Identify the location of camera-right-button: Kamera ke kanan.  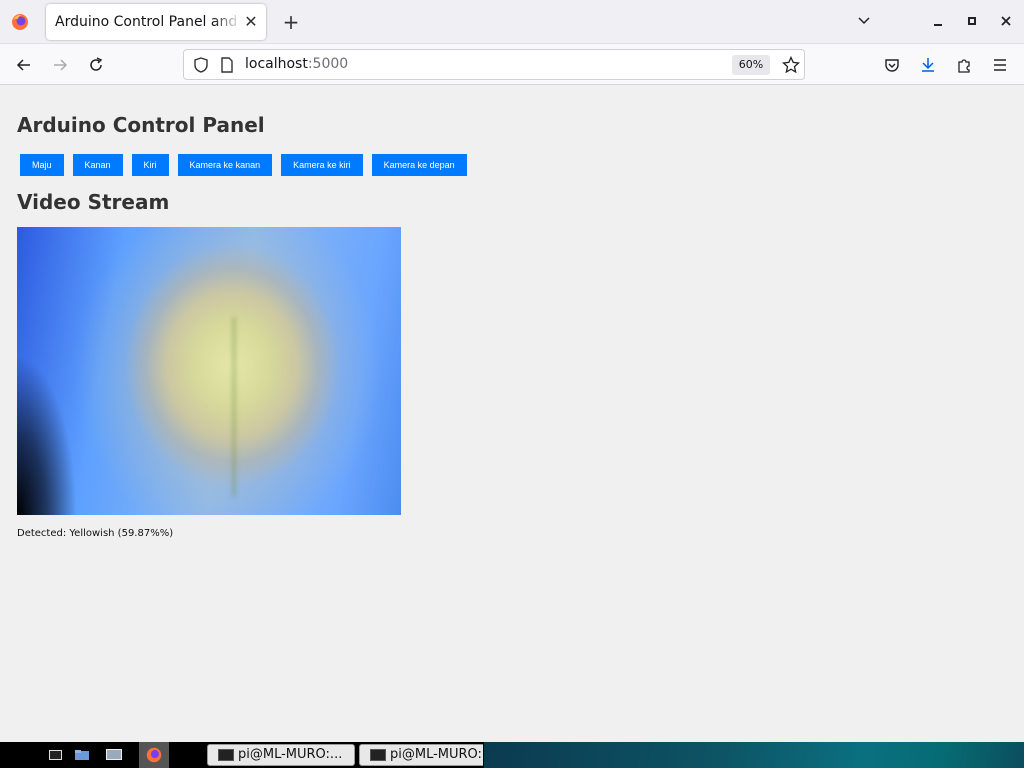
(225, 165).